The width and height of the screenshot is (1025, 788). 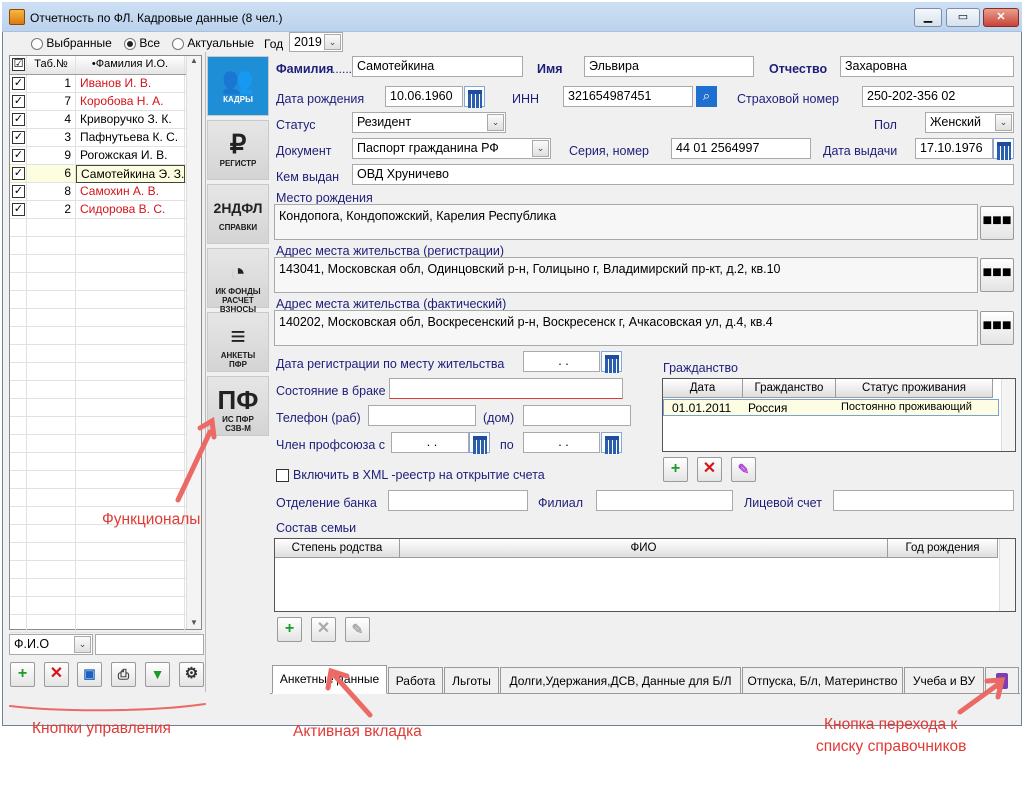 I want to click on annotation-ref-btn-1: Кнопка перехода к, so click(x=891, y=724).